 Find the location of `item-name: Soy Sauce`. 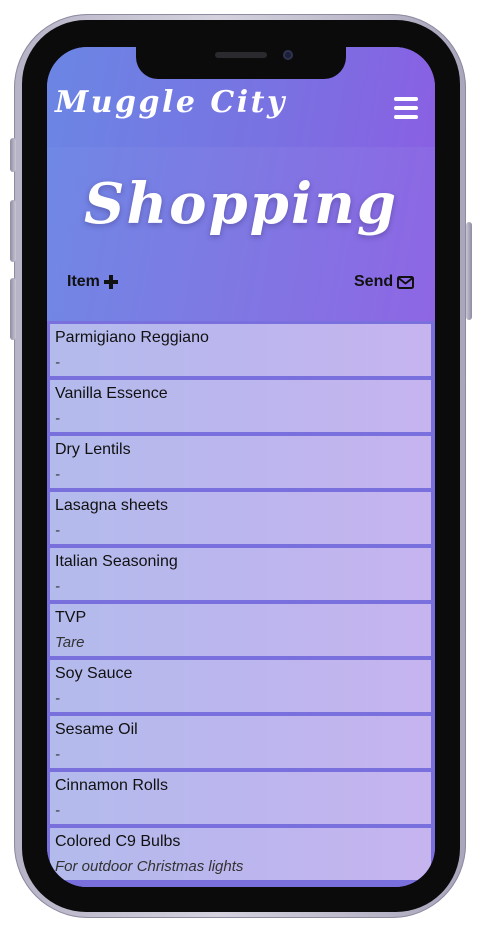

item-name: Soy Sauce is located at coordinates (94, 673).